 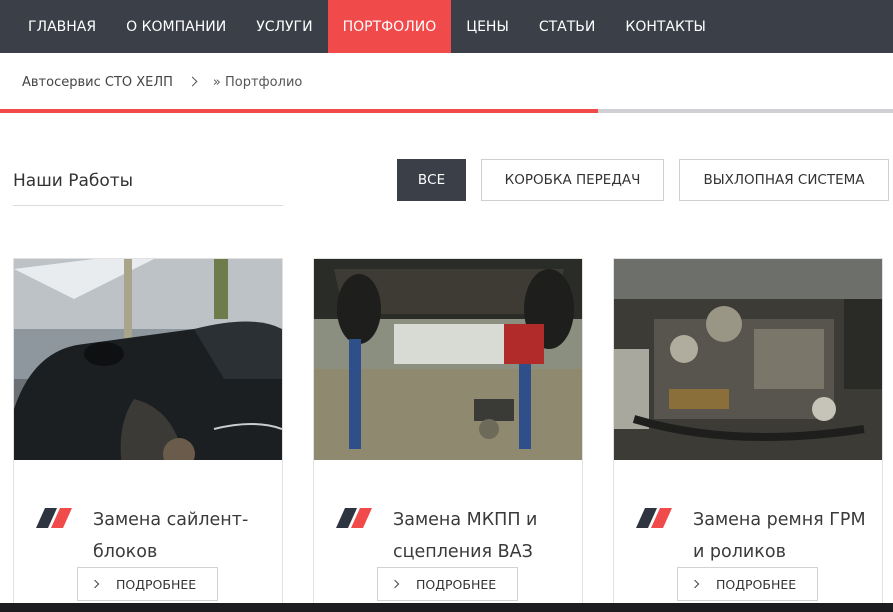 What do you see at coordinates (567, 26) in the screenshot?
I see `nav-item-articles: Статьи` at bounding box center [567, 26].